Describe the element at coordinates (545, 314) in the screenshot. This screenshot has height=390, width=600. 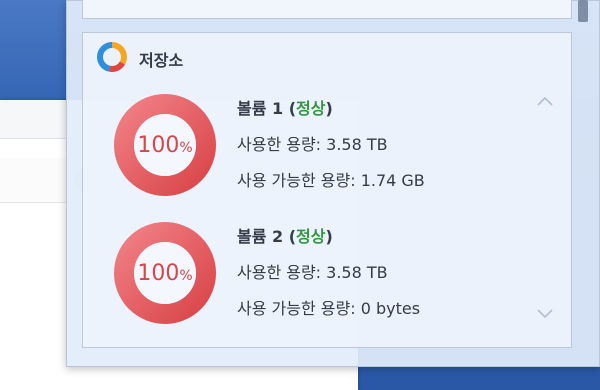
I see `chevron-down-icon` at that location.